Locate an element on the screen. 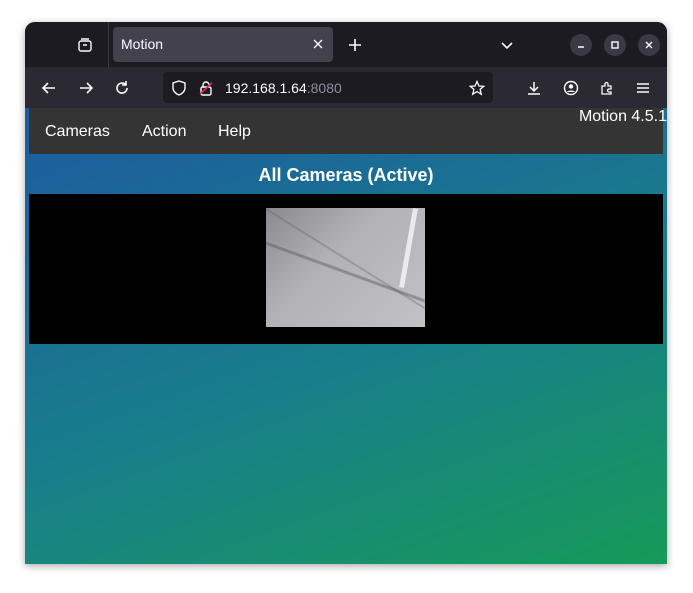  motion-menubar: Cameras Action Help is located at coordinates (346, 131).